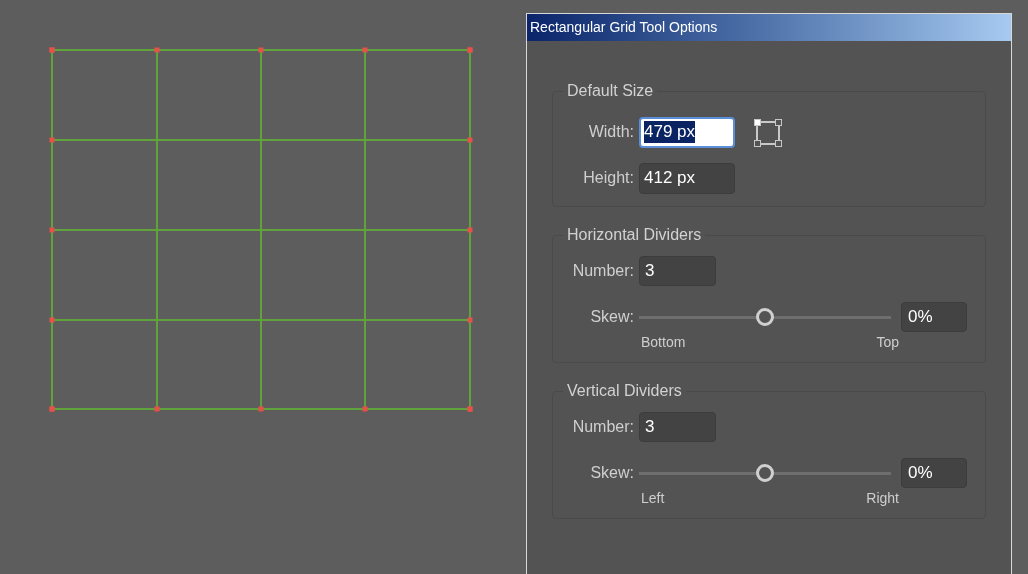 This screenshot has height=574, width=1028. I want to click on size-field: 412 px, so click(687, 178).